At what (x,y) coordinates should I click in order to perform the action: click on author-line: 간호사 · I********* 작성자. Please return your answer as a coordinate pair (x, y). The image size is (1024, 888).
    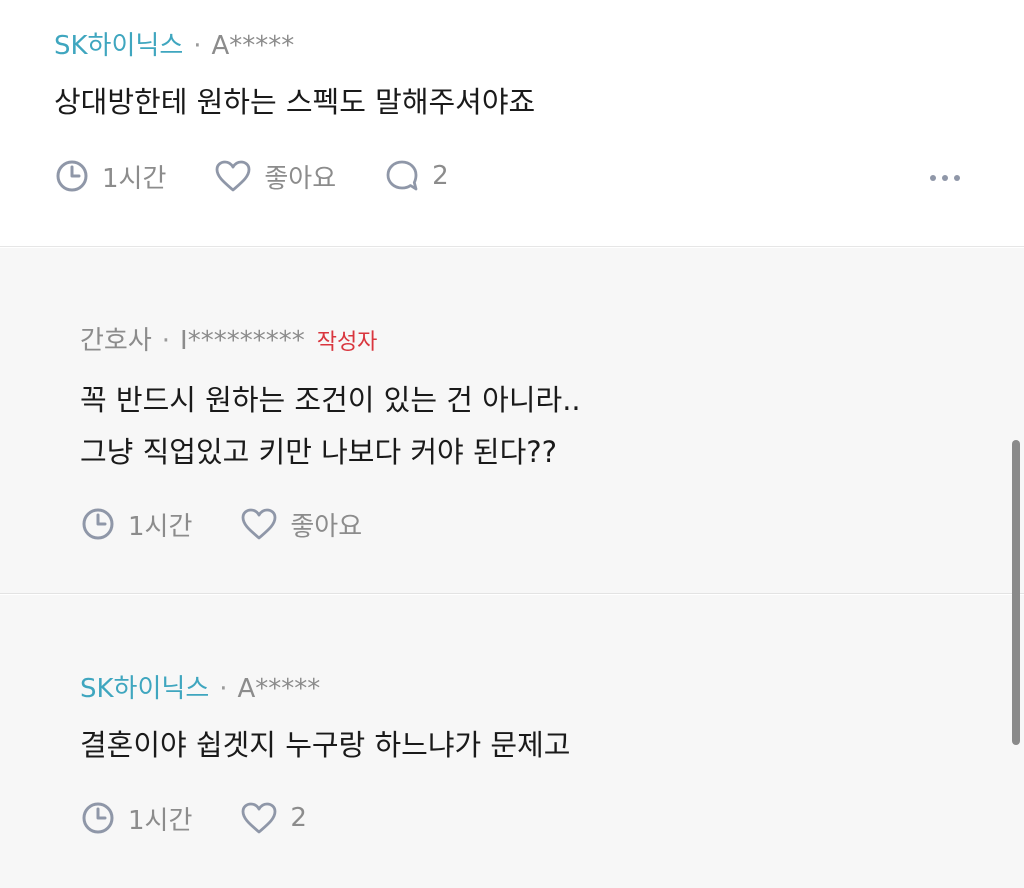
    Looking at the image, I should click on (228, 342).